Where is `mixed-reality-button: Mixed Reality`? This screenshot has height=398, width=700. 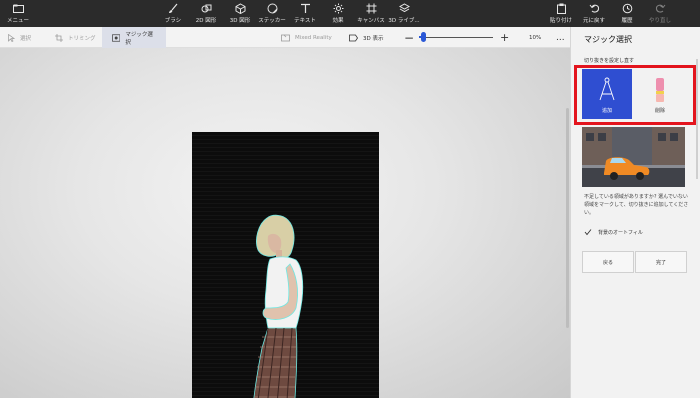
mixed-reality-button: Mixed Reality is located at coordinates (306, 37).